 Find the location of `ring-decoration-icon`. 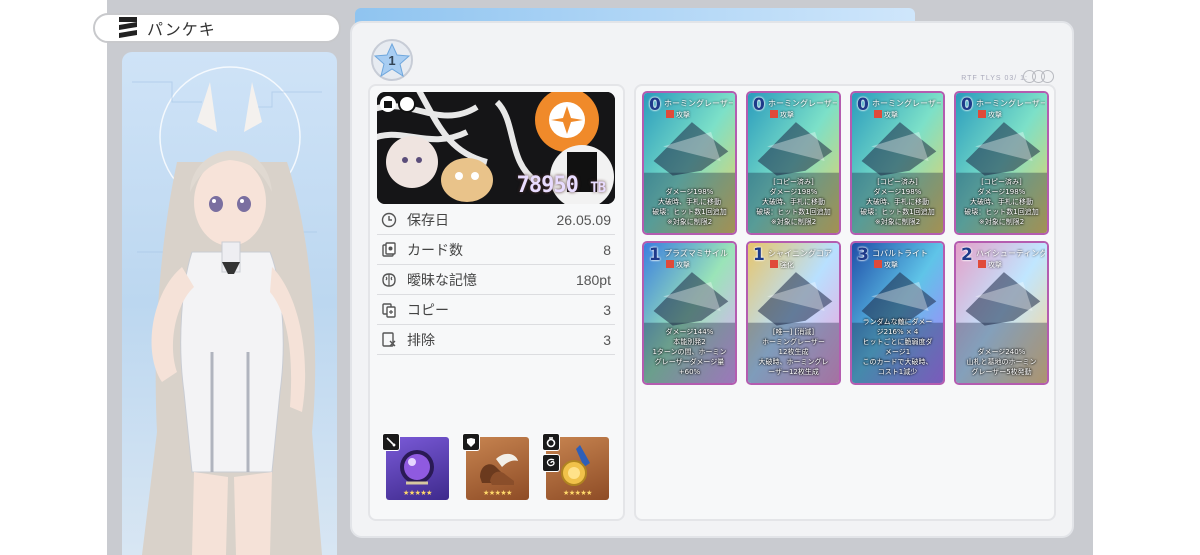

ring-decoration-icon is located at coordinates (1038, 76).